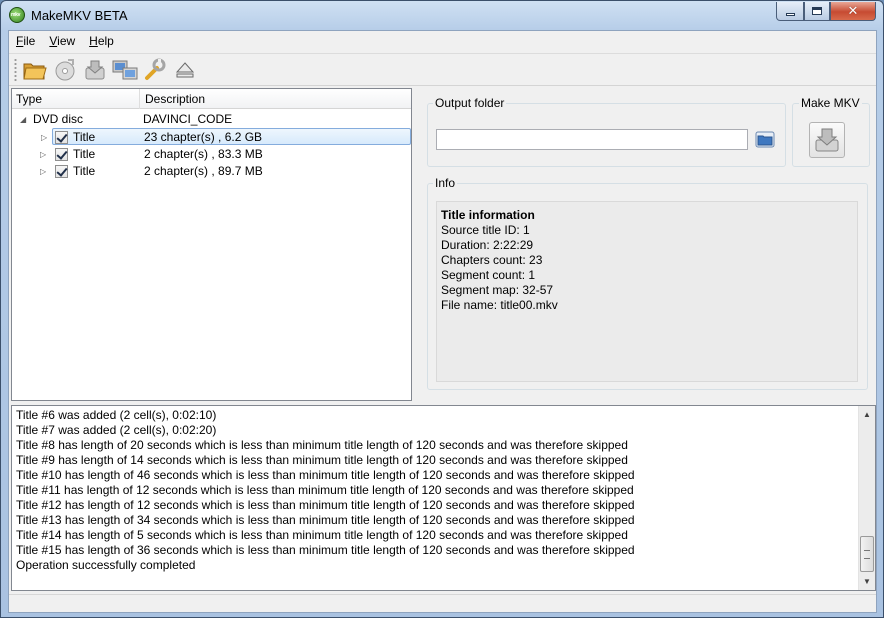  I want to click on minimize-button, so click(790, 11).